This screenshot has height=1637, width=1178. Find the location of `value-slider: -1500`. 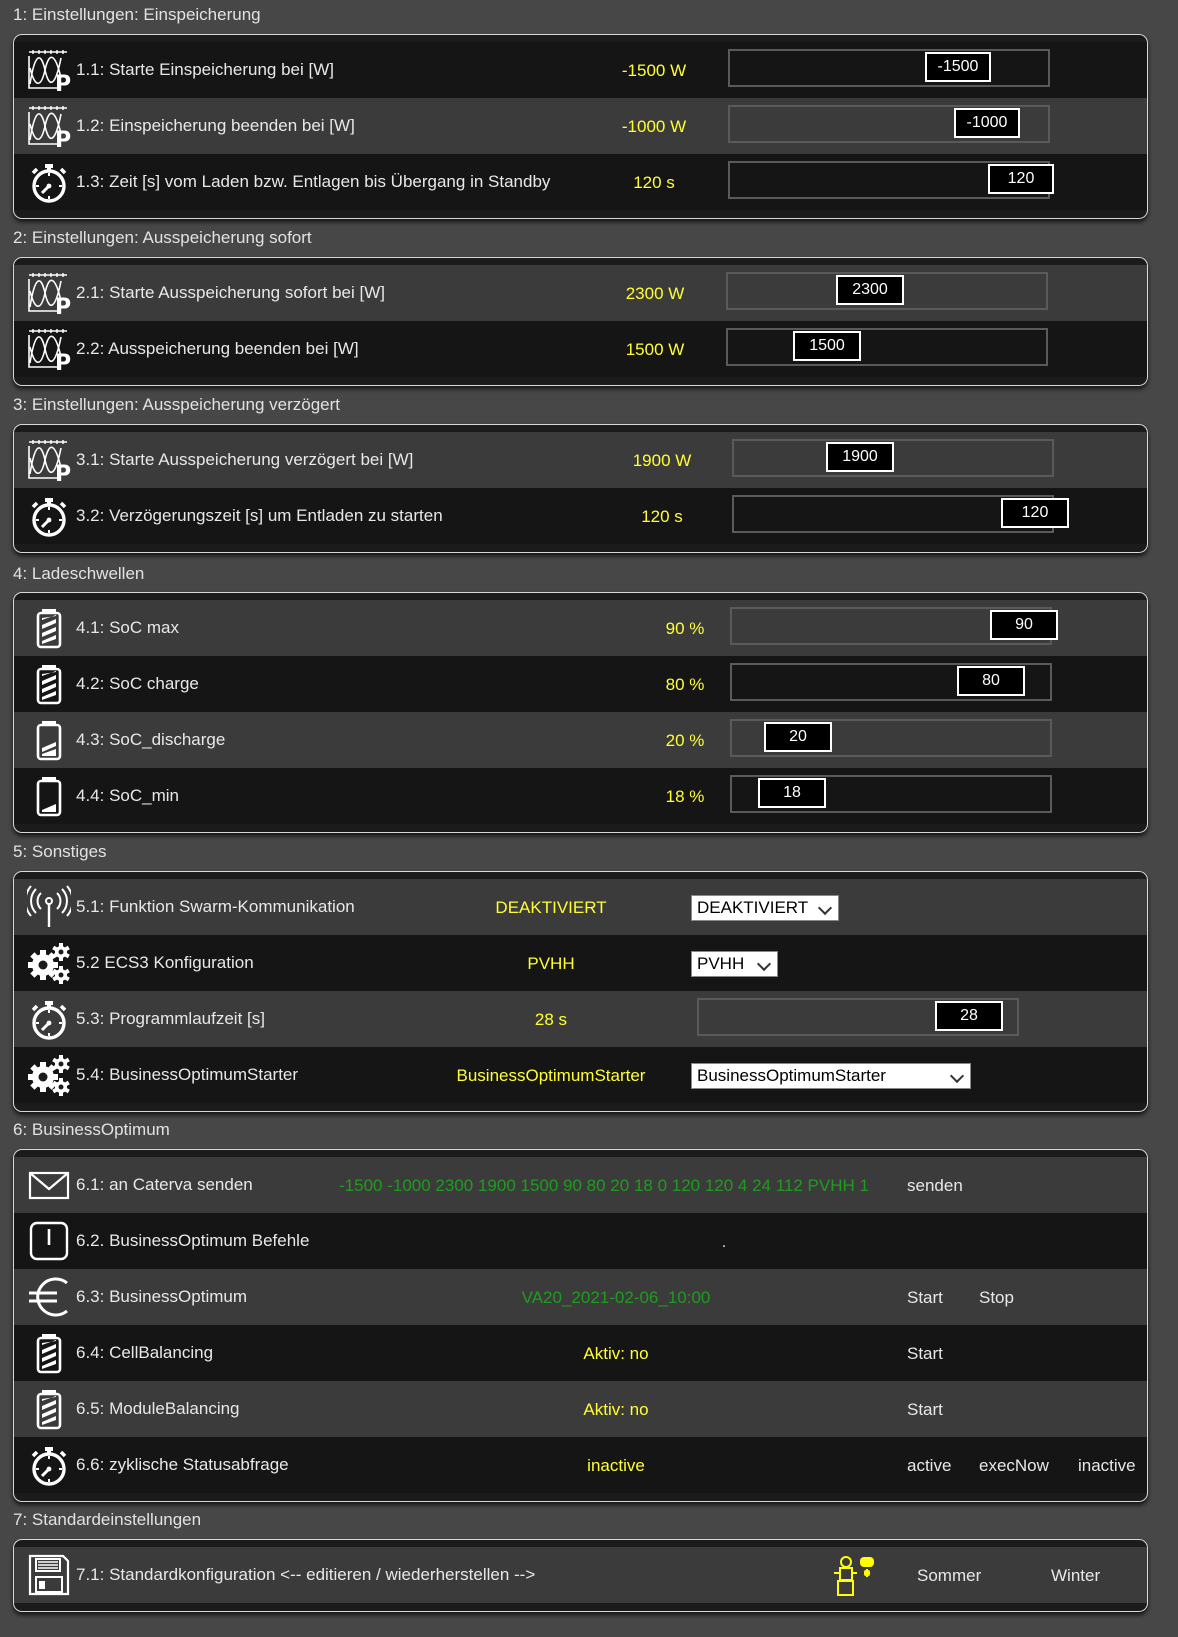

value-slider: -1500 is located at coordinates (889, 68).